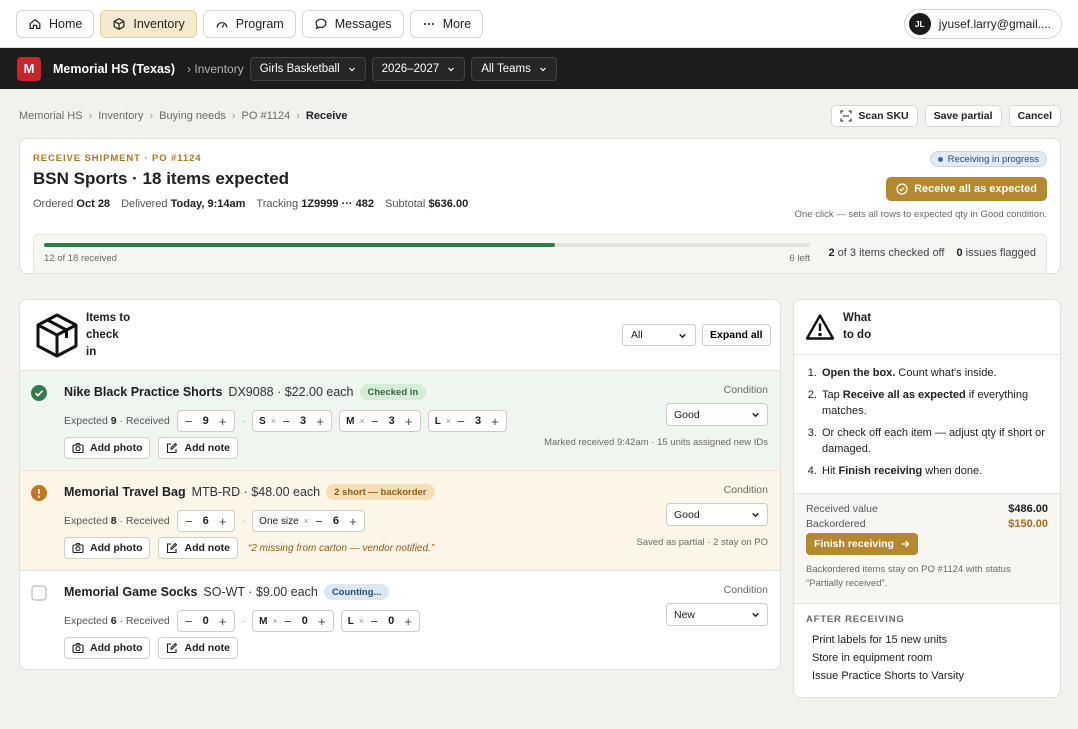 The height and width of the screenshot is (729, 1078). Describe the element at coordinates (1028, 509) in the screenshot. I see `received-value: $486.00` at that location.